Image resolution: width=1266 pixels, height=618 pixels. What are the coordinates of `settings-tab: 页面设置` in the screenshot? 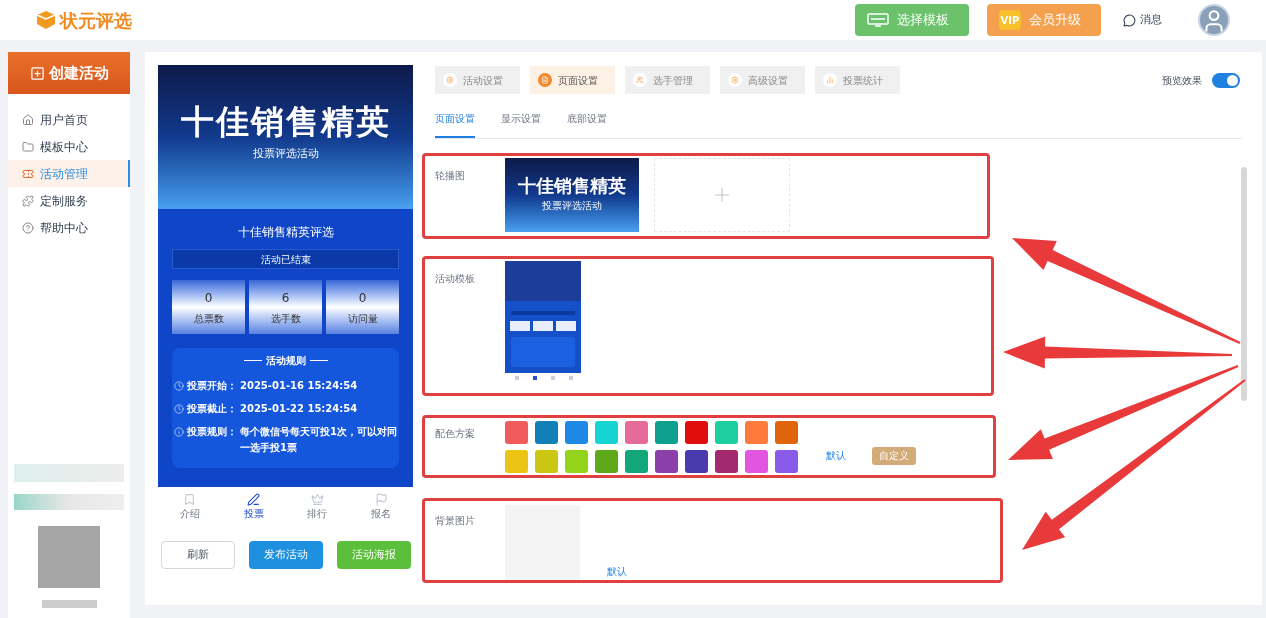 It's located at (572, 80).